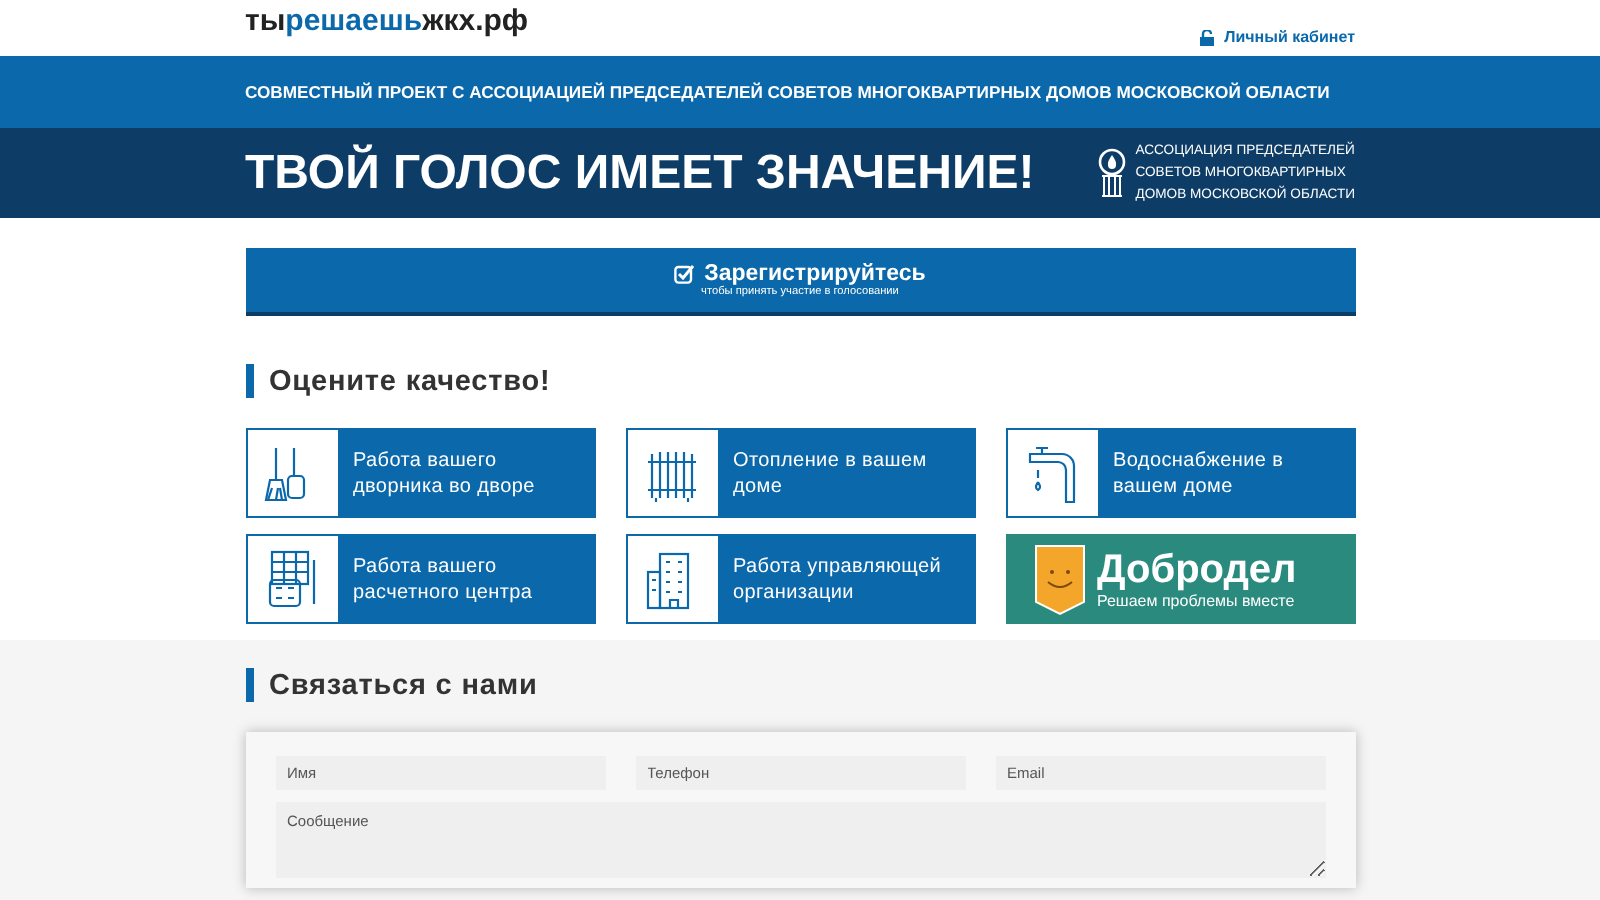 The height and width of the screenshot is (900, 1600). Describe the element at coordinates (1052, 473) in the screenshot. I see `faucet-icon` at that location.